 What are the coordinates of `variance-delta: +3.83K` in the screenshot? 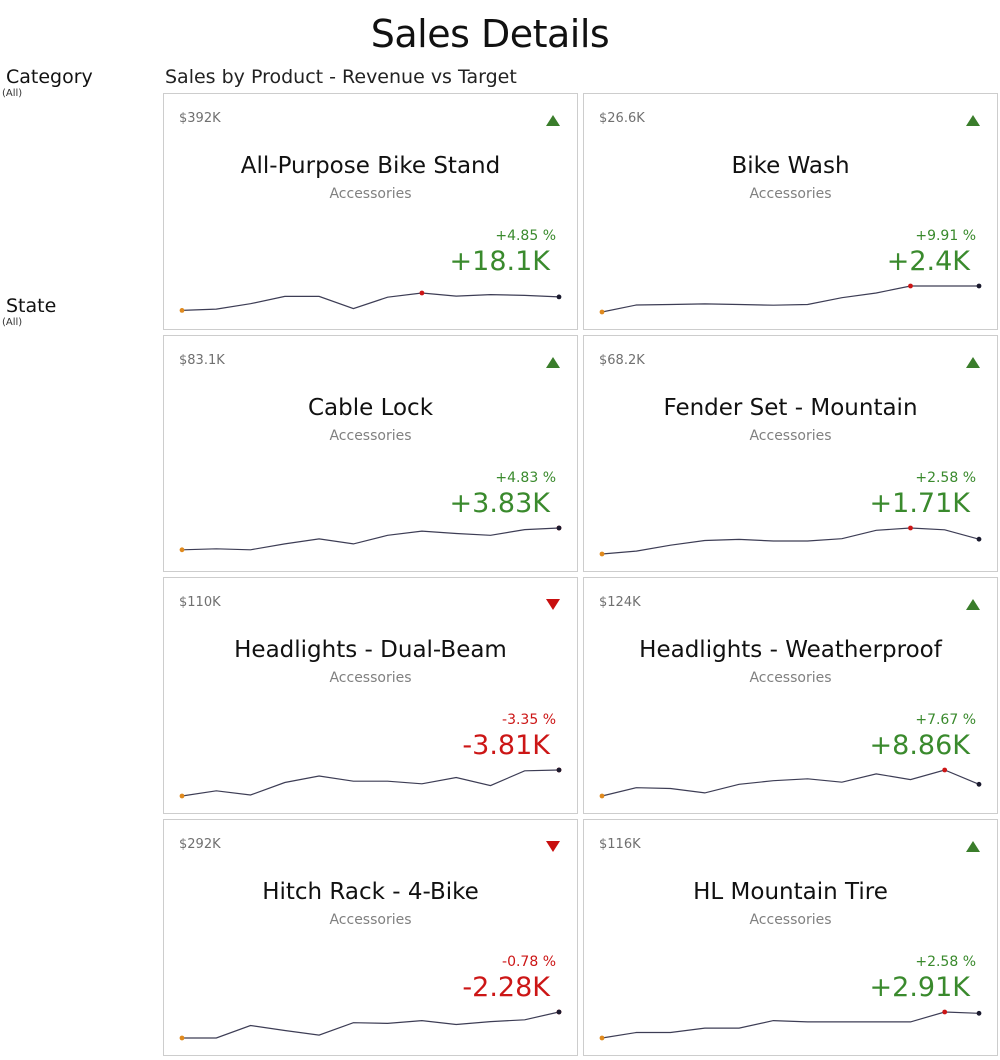 It's located at (499, 503).